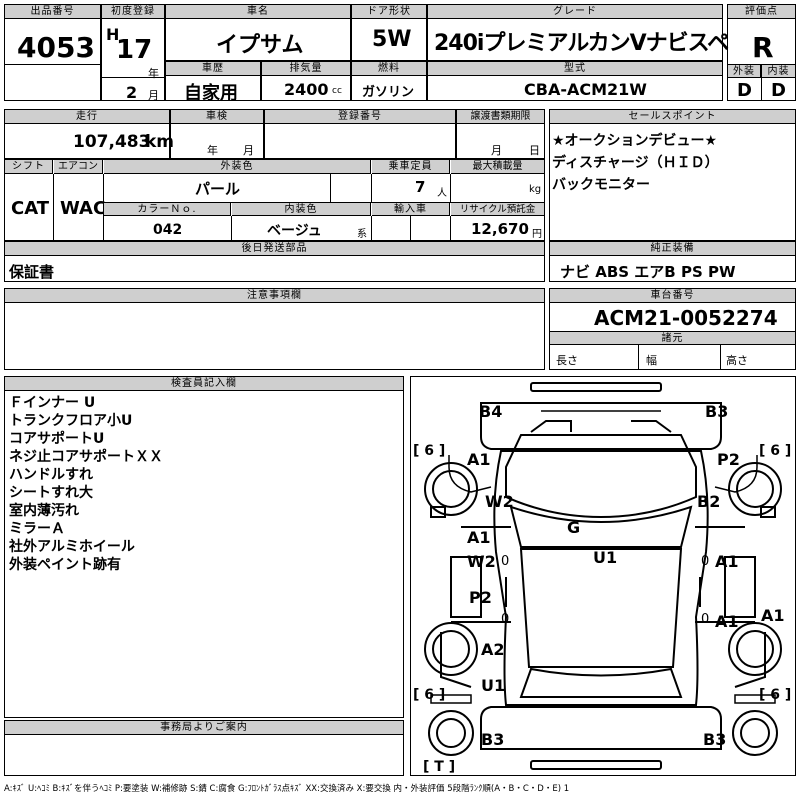  Describe the element at coordinates (497, 209) in the screenshot. I see `recycle-label: リサイクル預託金` at that location.